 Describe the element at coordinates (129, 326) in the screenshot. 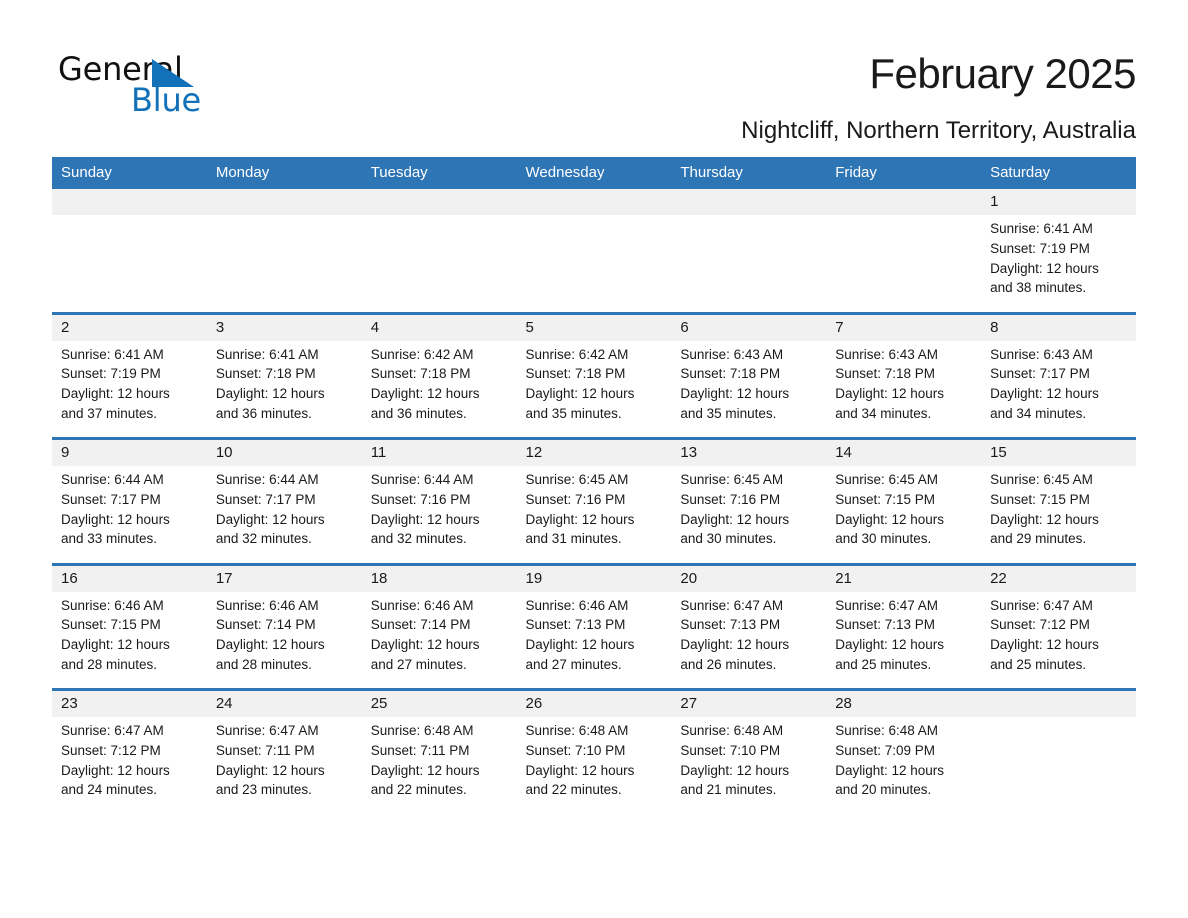

I see `day-number-cell: 2` at that location.